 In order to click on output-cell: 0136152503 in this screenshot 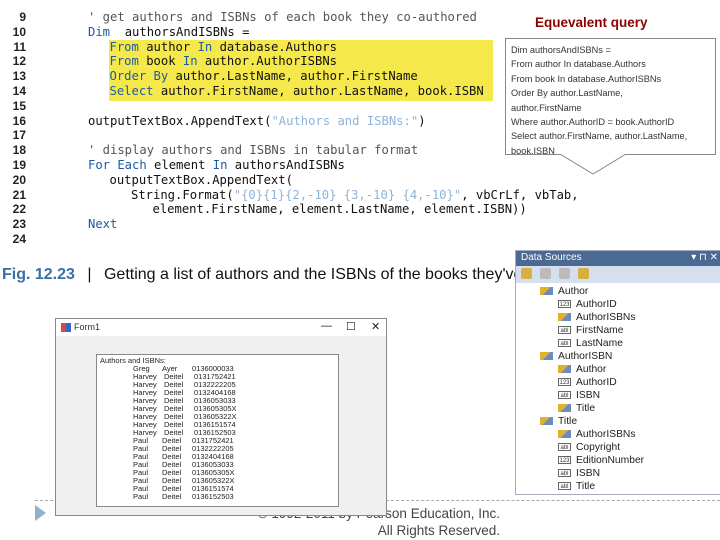, I will do `click(213, 496)`.